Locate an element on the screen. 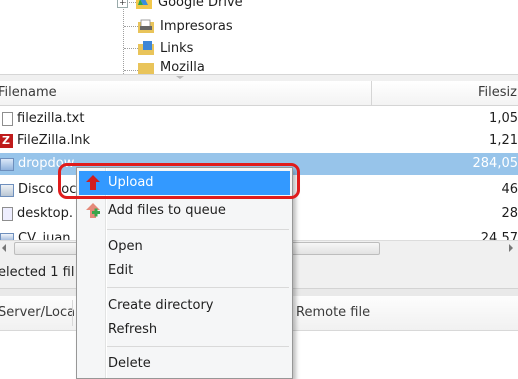  highlight-callout is located at coordinates (179, 181).